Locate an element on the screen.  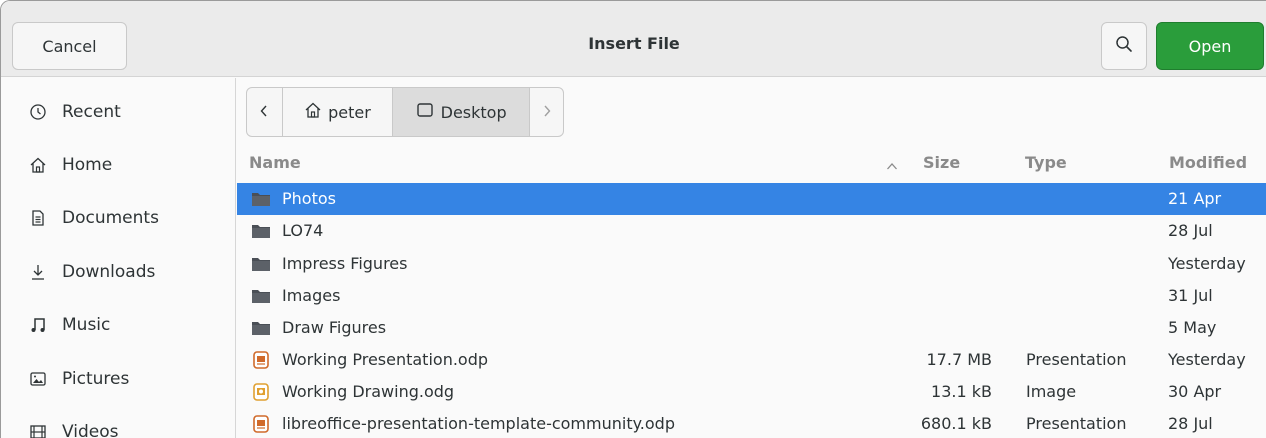
sidebar-item-documents: Documents is located at coordinates (118, 218).